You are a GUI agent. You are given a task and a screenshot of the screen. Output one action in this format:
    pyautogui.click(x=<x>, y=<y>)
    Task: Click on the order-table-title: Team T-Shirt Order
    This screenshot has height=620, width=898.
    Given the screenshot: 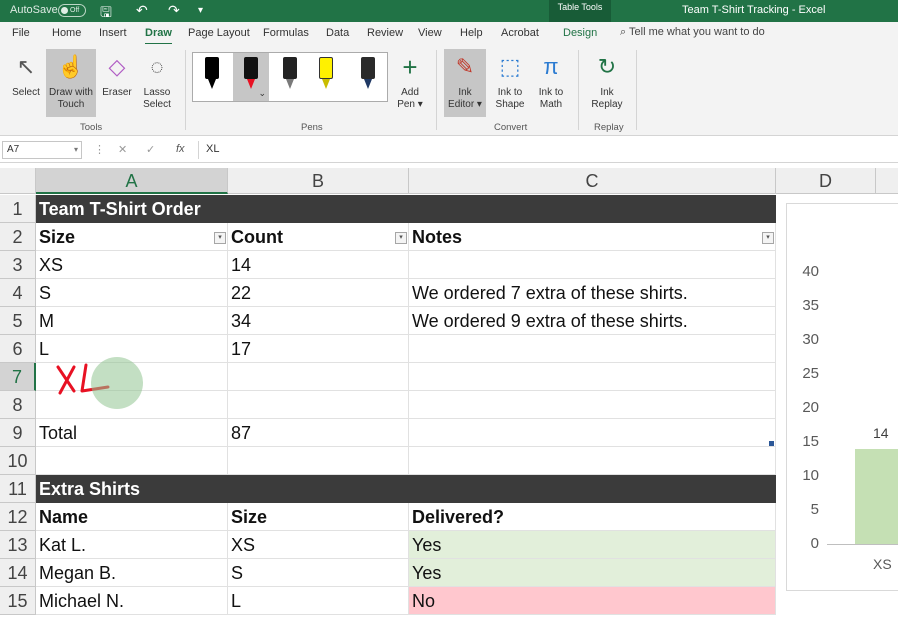 What is the action you would take?
    pyautogui.click(x=406, y=209)
    